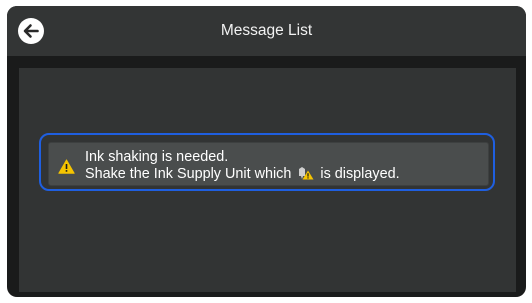 This screenshot has width=532, height=303. Describe the element at coordinates (188, 174) in the screenshot. I see `message-text-line2-before: Shake the Ink Supply Unit which` at that location.